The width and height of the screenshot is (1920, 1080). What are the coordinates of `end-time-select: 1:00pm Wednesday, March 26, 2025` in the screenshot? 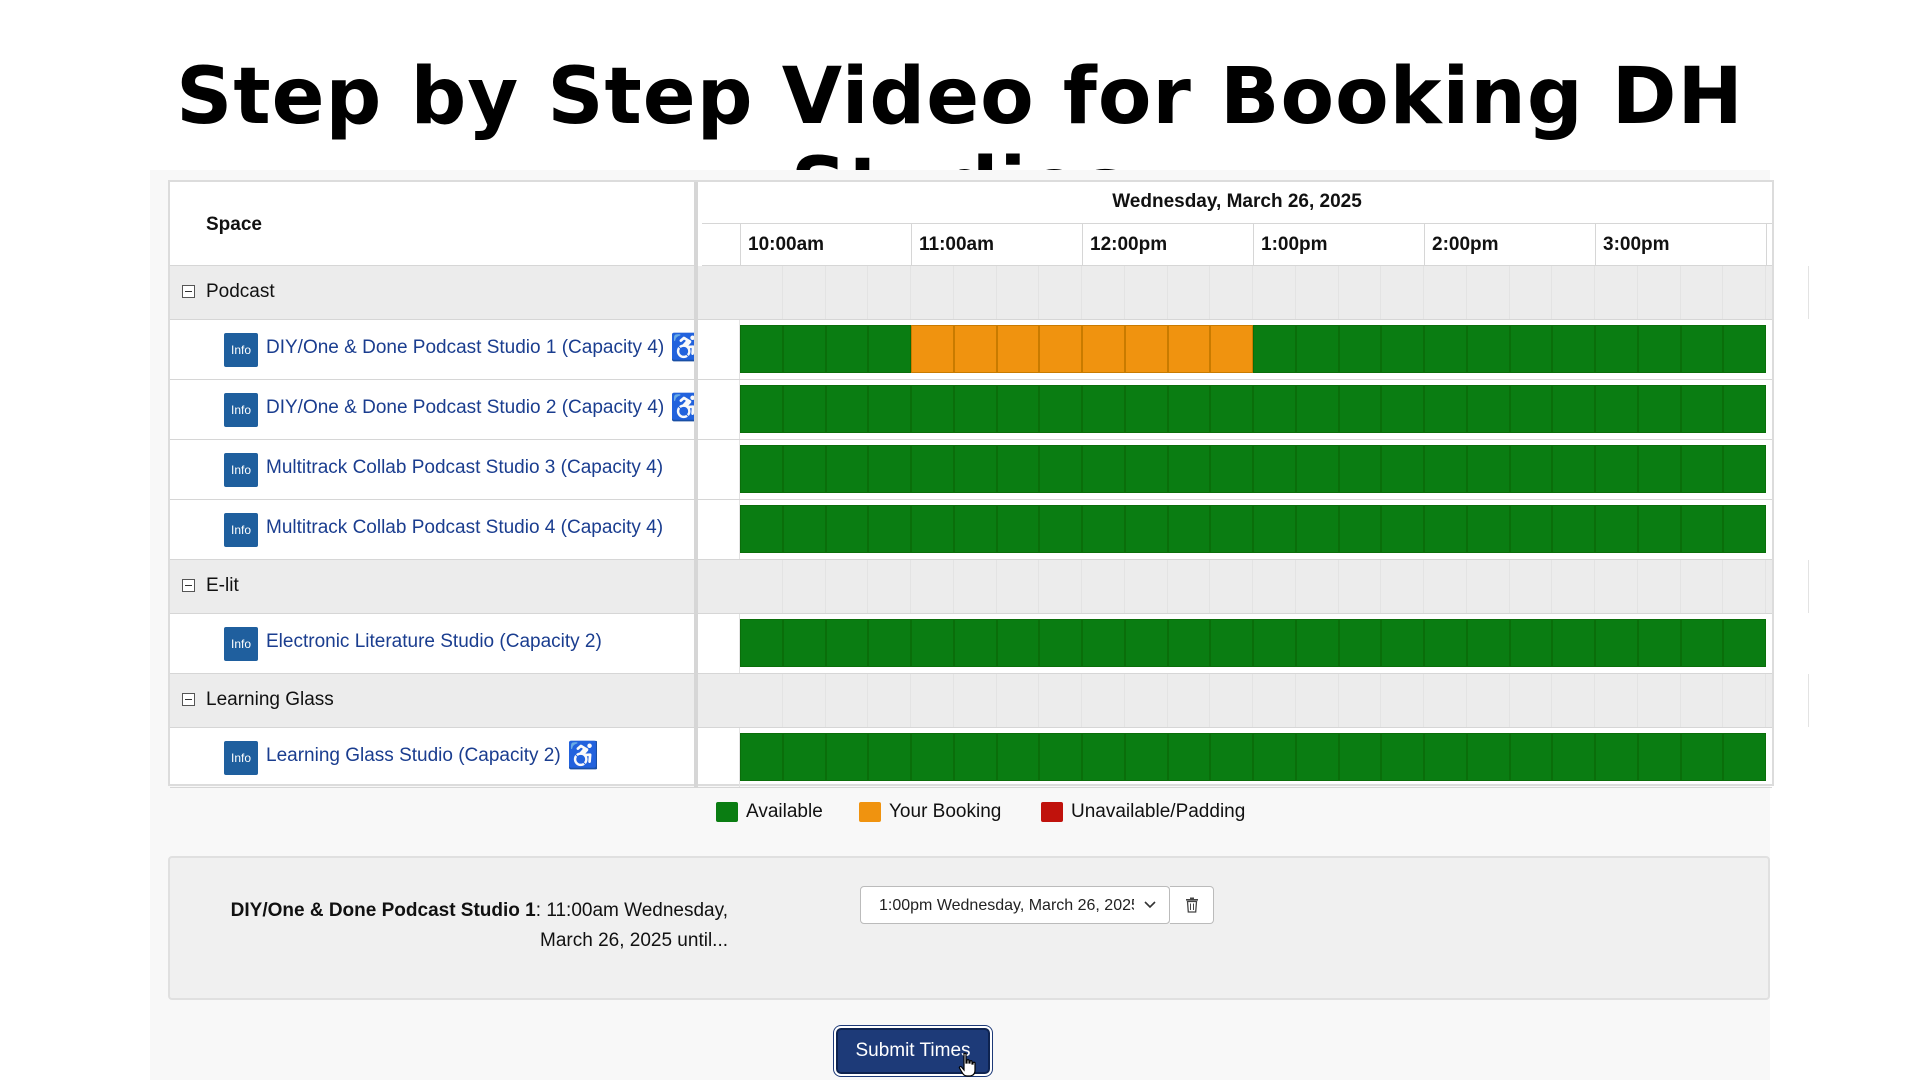 It's located at (1015, 905).